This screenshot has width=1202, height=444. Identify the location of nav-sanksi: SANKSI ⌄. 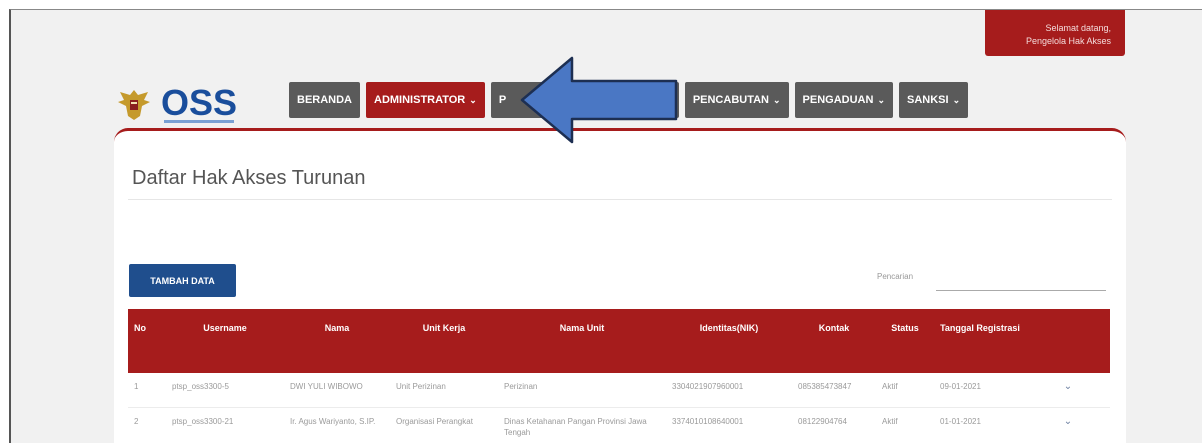
(934, 100).